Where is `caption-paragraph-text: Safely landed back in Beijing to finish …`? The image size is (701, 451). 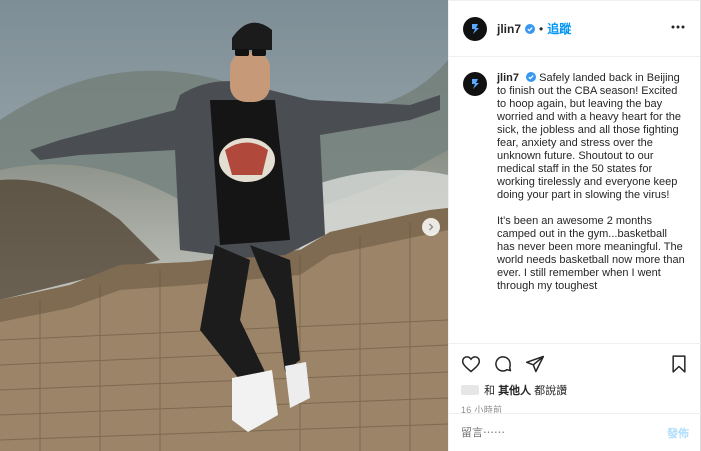 caption-paragraph-text: Safely landed back in Beijing to finish … is located at coordinates (589, 136).